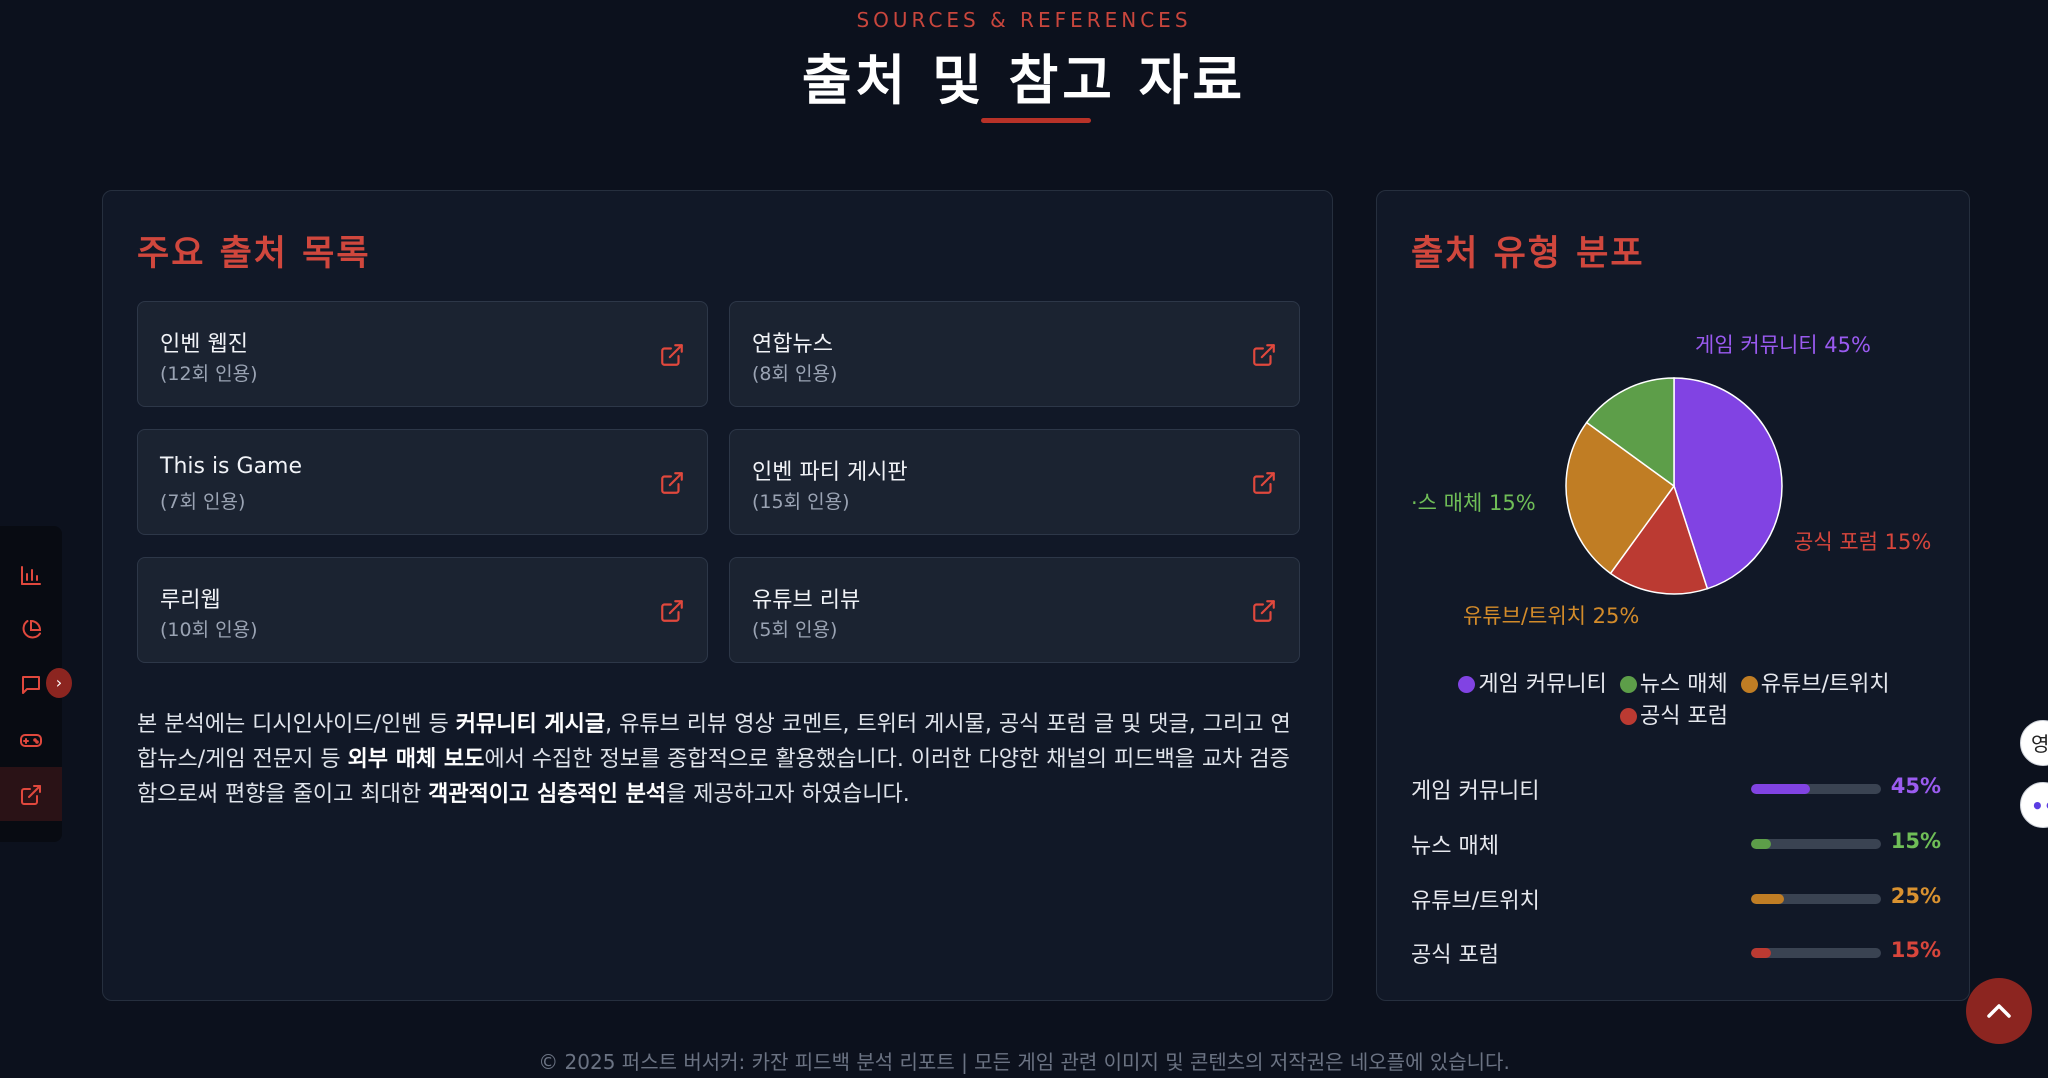 The height and width of the screenshot is (1078, 2048). What do you see at coordinates (1473, 503) in the screenshot?
I see `pie-label-news: ·스 매체 15%` at bounding box center [1473, 503].